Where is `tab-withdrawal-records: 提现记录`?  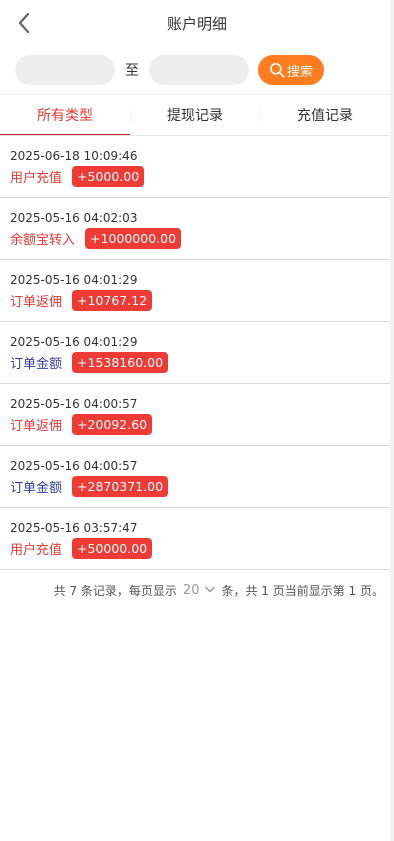 tab-withdrawal-records: 提现记录 is located at coordinates (195, 115).